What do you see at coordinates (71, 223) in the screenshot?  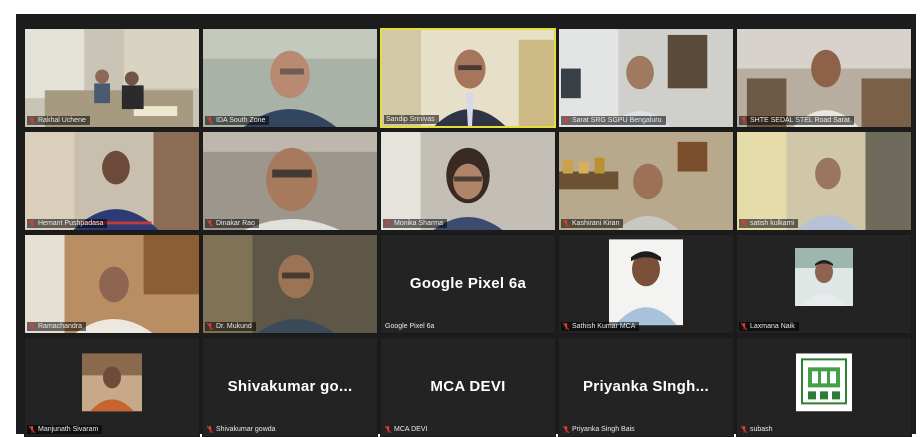 I see `participant-name: Hemant Pushpadasa` at bounding box center [71, 223].